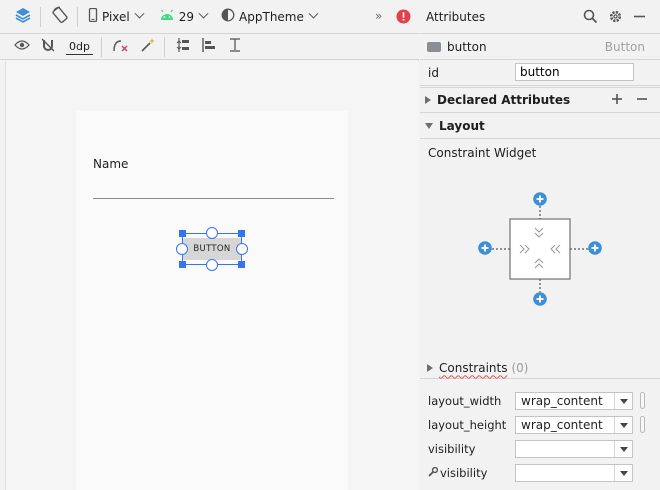  I want to click on layers-icon, so click(23, 16).